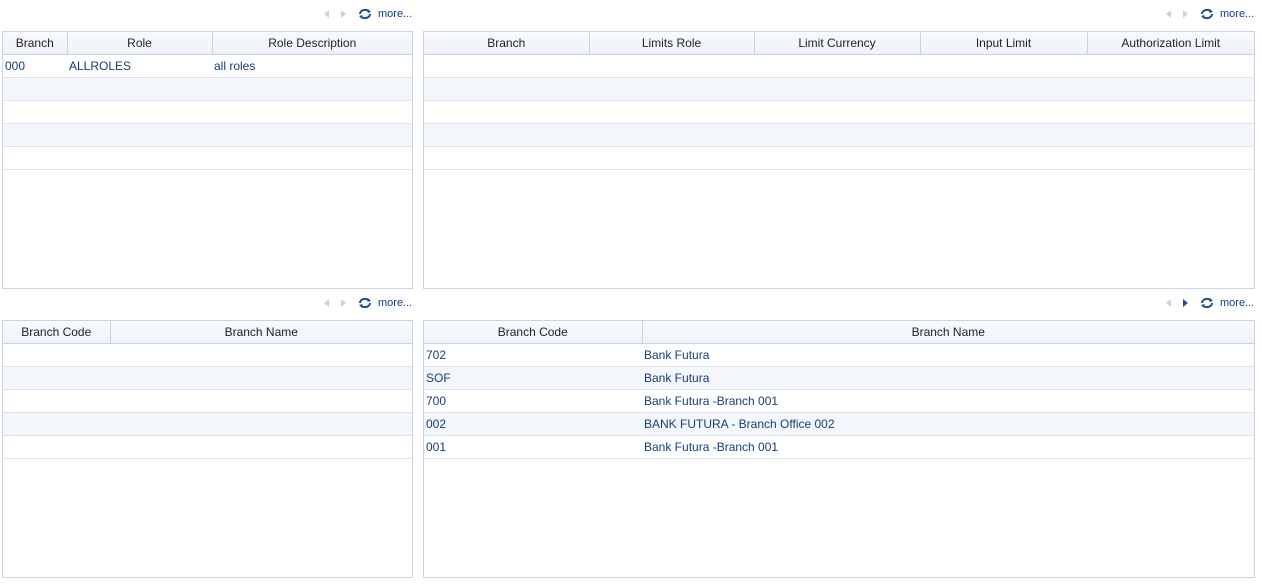 The image size is (1262, 585). I want to click on column-header-input-limit: Input Limit, so click(1004, 43).